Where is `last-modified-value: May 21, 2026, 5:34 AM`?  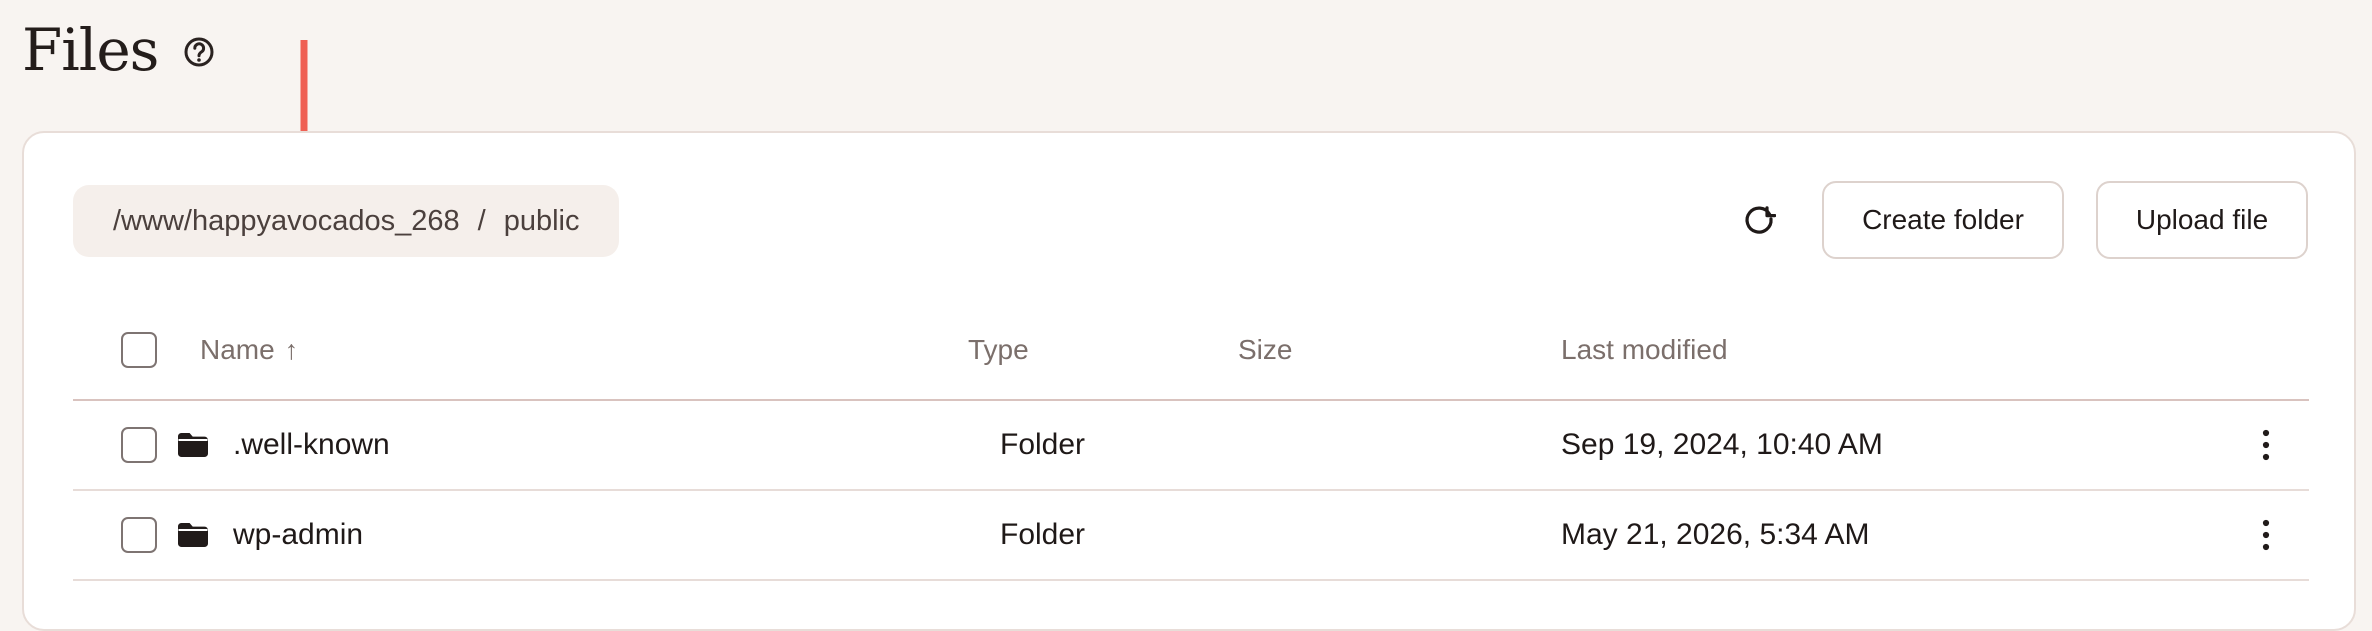 last-modified-value: May 21, 2026, 5:34 AM is located at coordinates (1715, 534).